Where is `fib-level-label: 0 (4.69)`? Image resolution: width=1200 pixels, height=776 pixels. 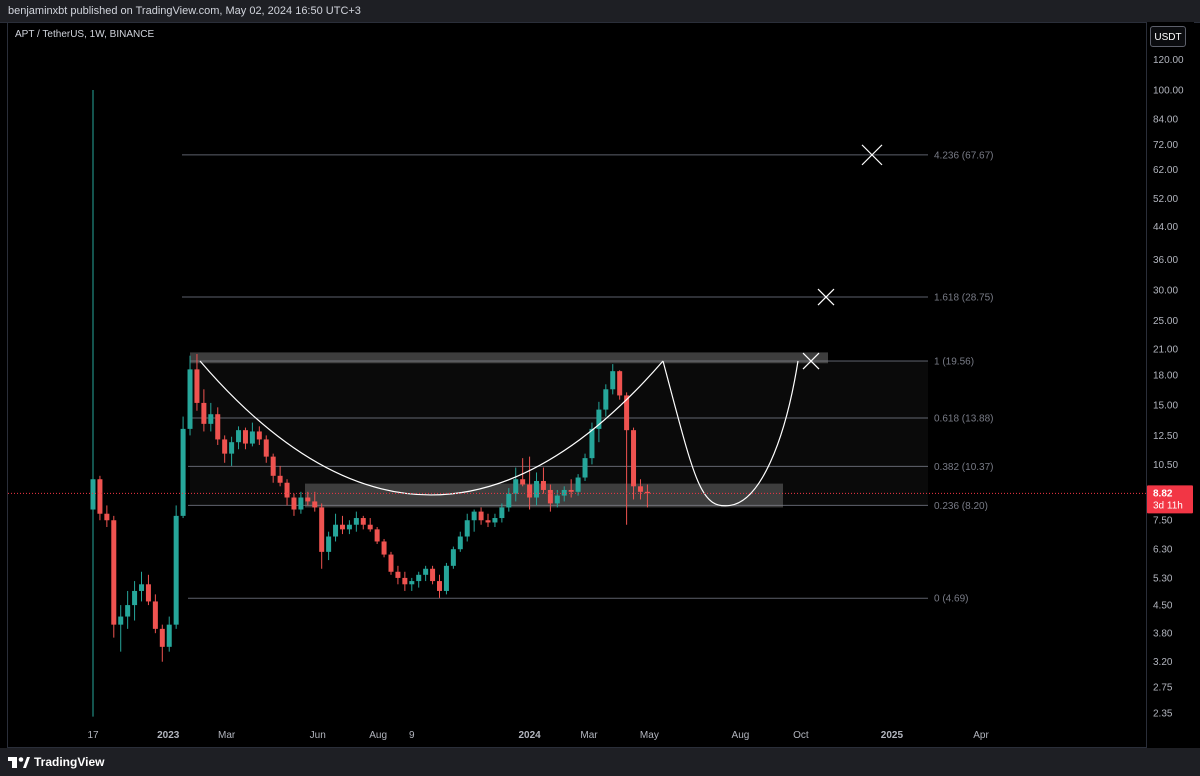 fib-level-label: 0 (4.69) is located at coordinates (951, 599).